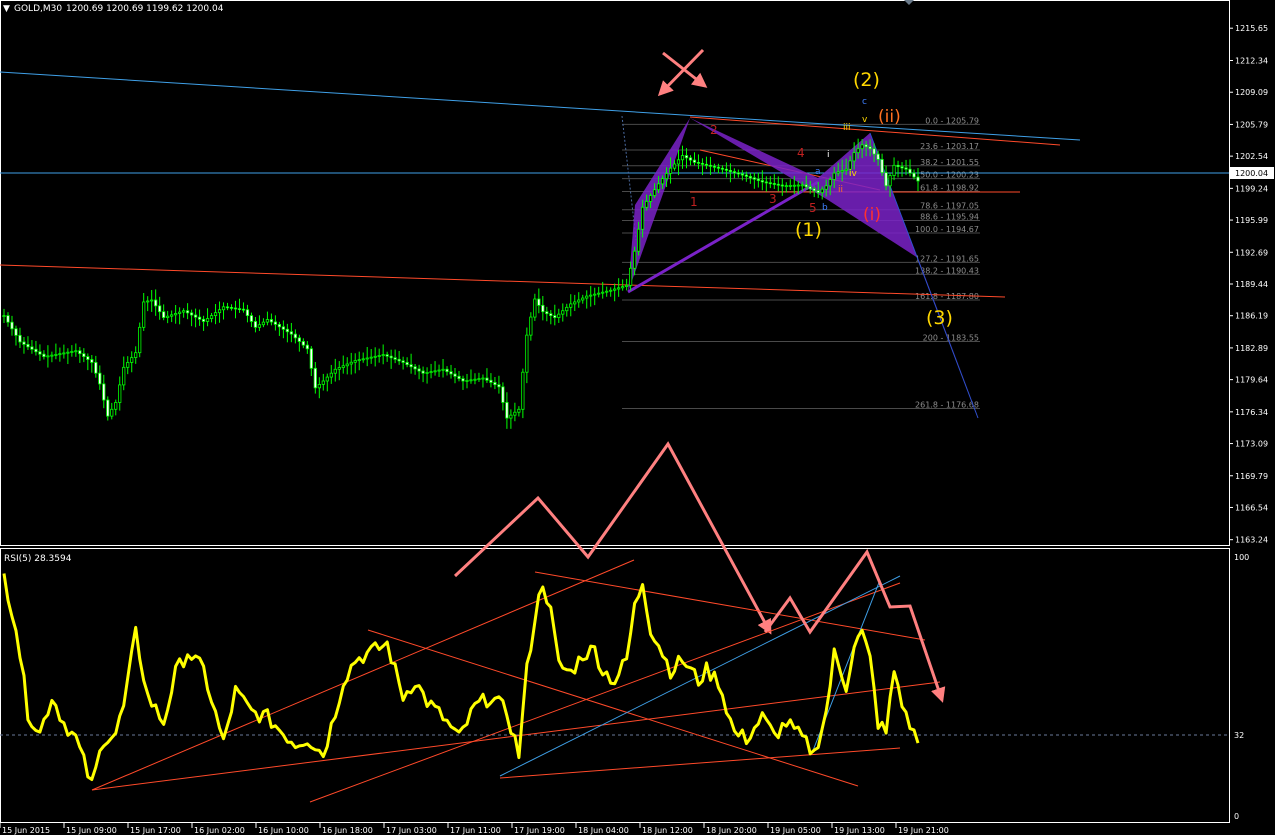 This screenshot has width=1275, height=835. I want to click on fib-level-label: 23.6 - 1203.17, so click(949, 146).